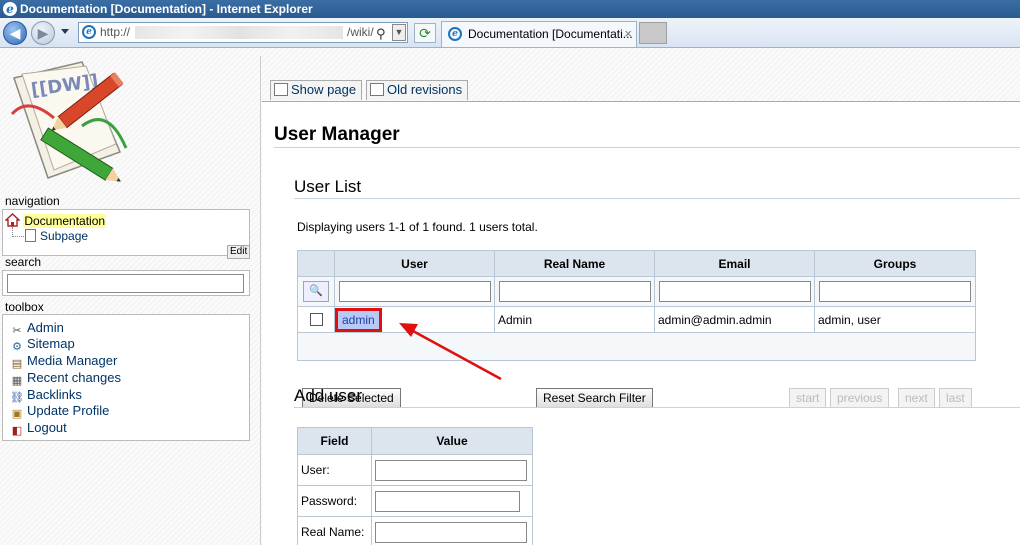 The width and height of the screenshot is (1020, 545). Describe the element at coordinates (30, 235) in the screenshot. I see `page-icon` at that location.